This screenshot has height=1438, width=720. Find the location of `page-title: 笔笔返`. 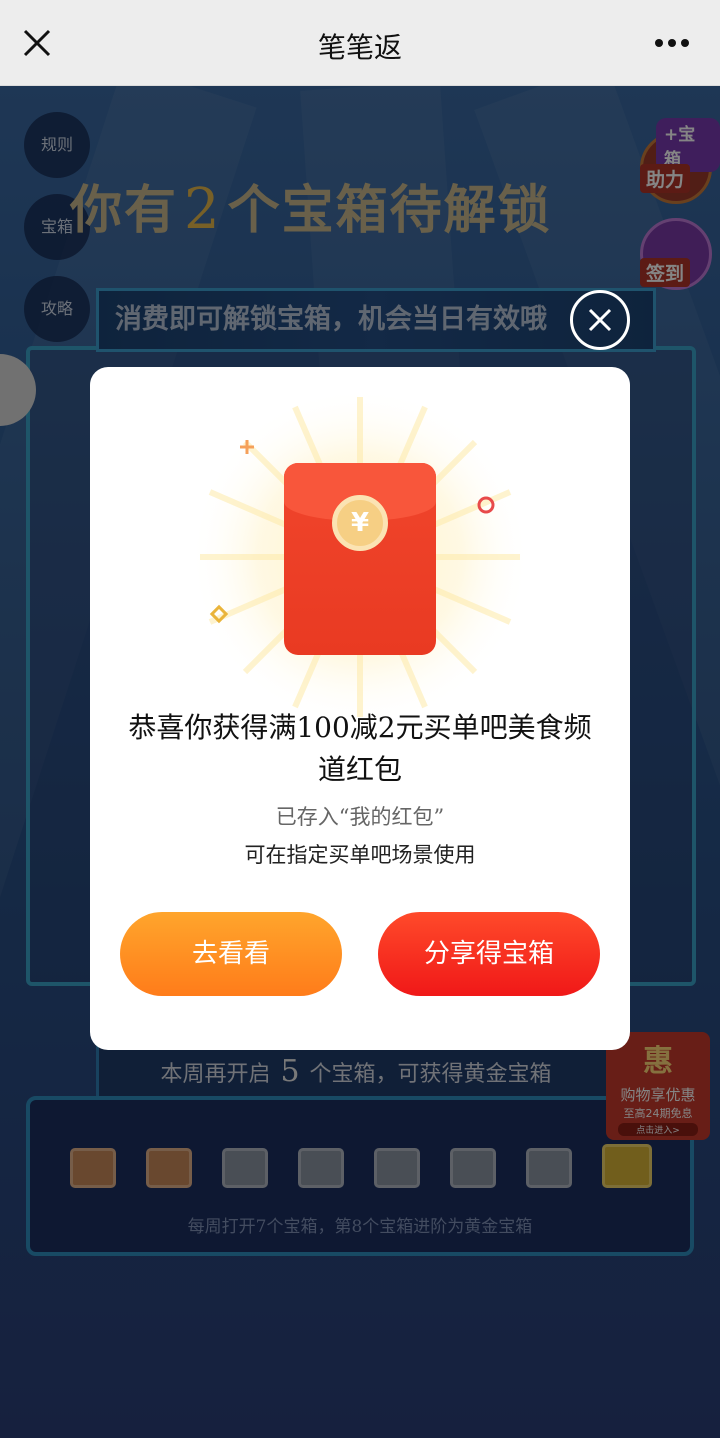

page-title: 笔笔返 is located at coordinates (359, 47).